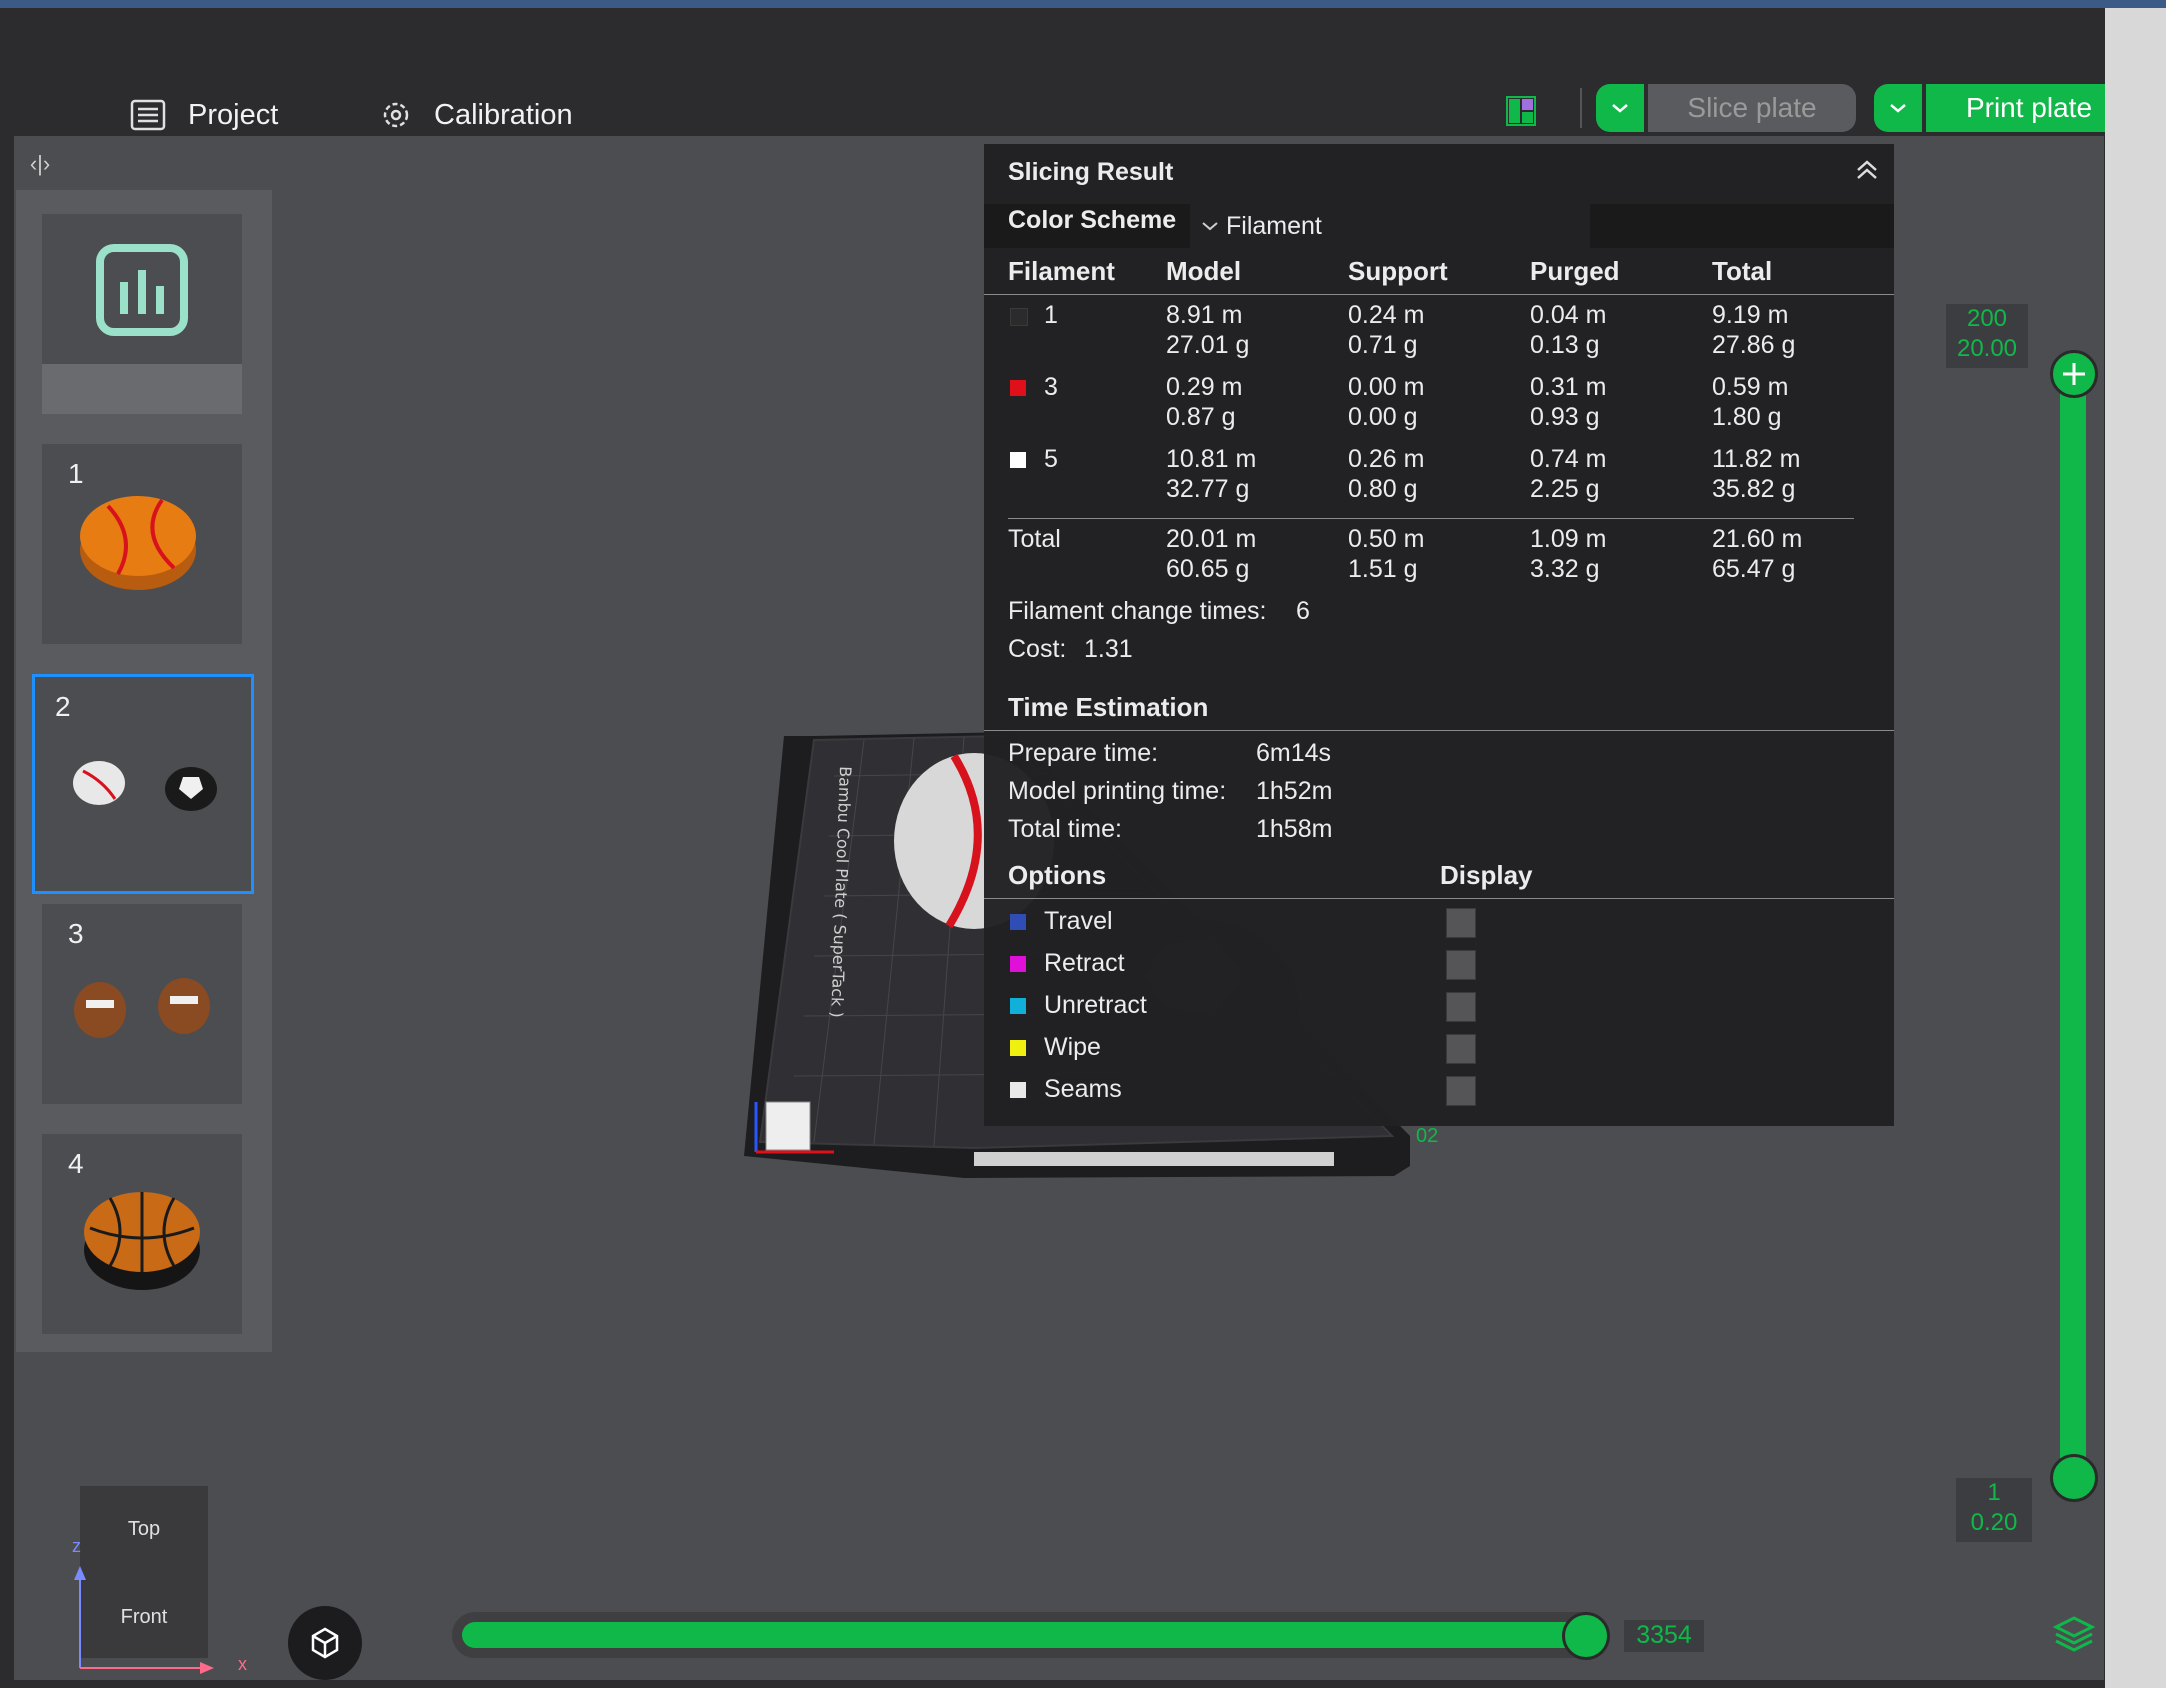  Describe the element at coordinates (1431, 518) in the screenshot. I see `total-divider` at that location.